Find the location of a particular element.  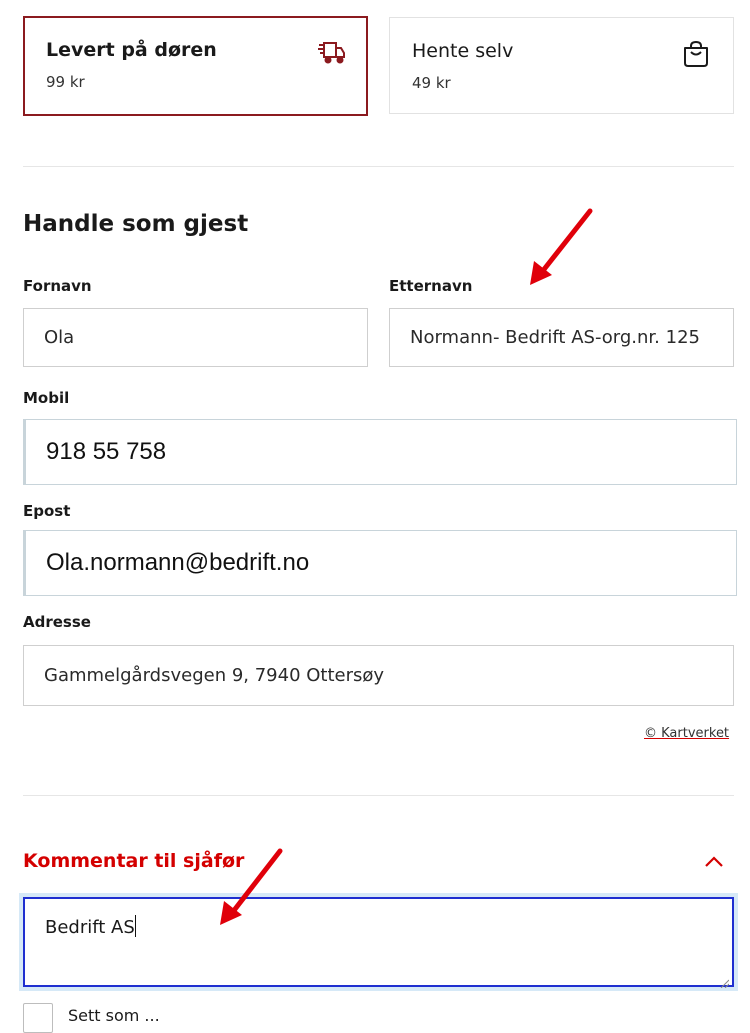

email-label: Epost is located at coordinates (47, 511).